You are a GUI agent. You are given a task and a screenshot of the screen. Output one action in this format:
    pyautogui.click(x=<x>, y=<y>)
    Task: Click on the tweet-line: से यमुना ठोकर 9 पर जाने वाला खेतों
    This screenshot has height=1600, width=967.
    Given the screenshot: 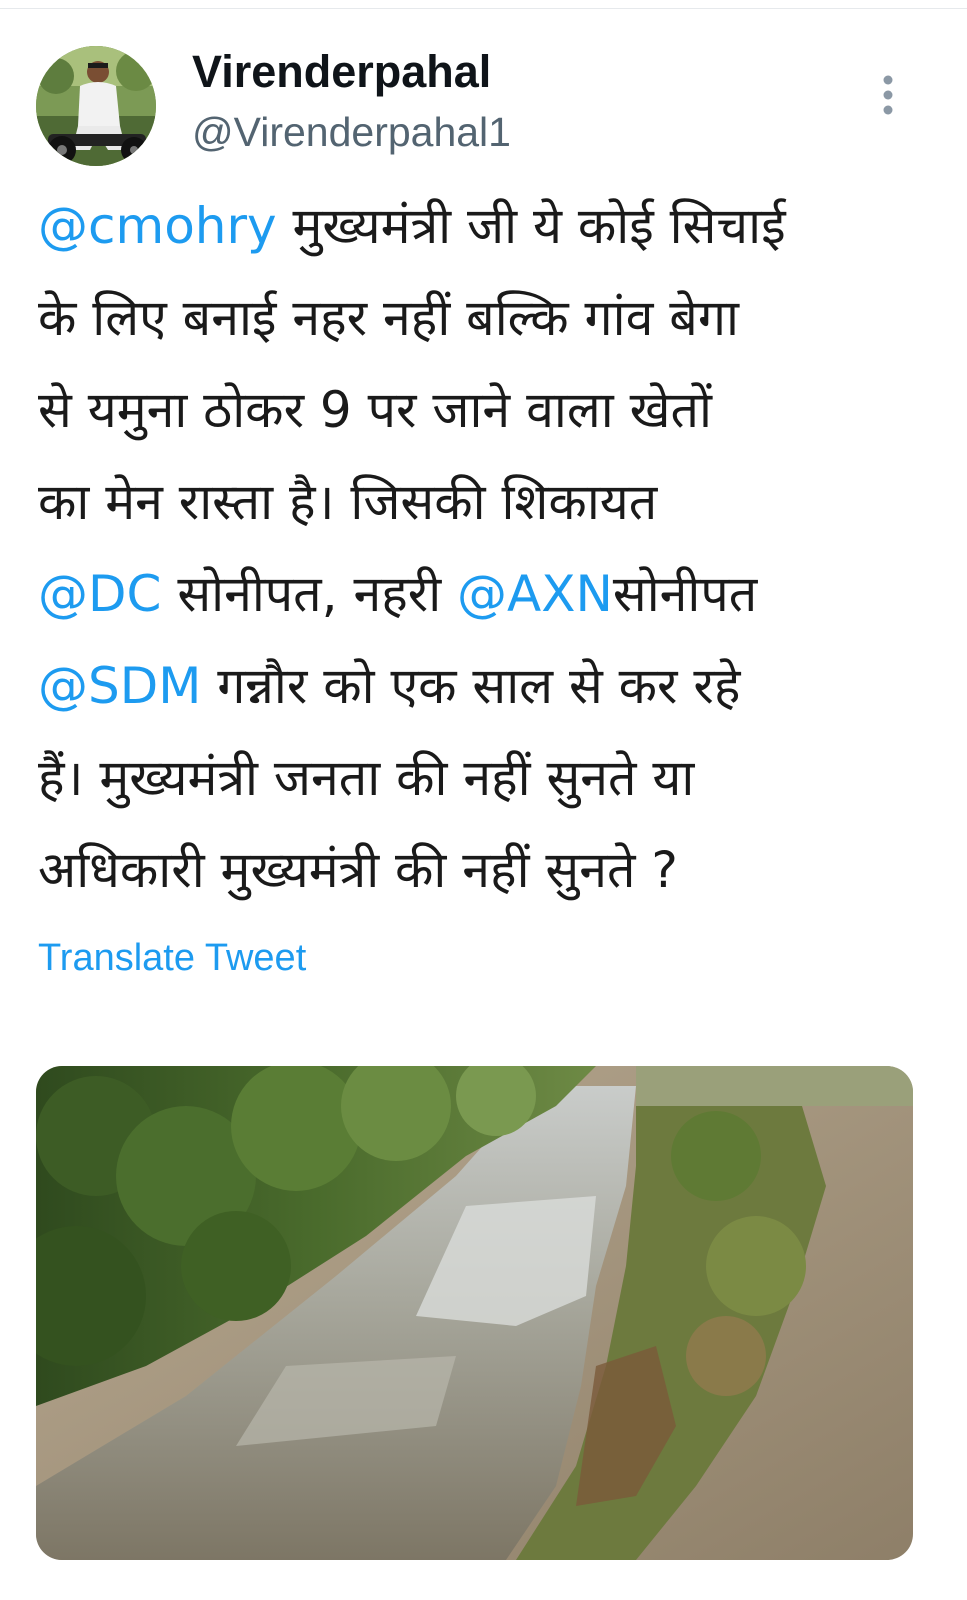 What is the action you would take?
    pyautogui.click(x=485, y=410)
    